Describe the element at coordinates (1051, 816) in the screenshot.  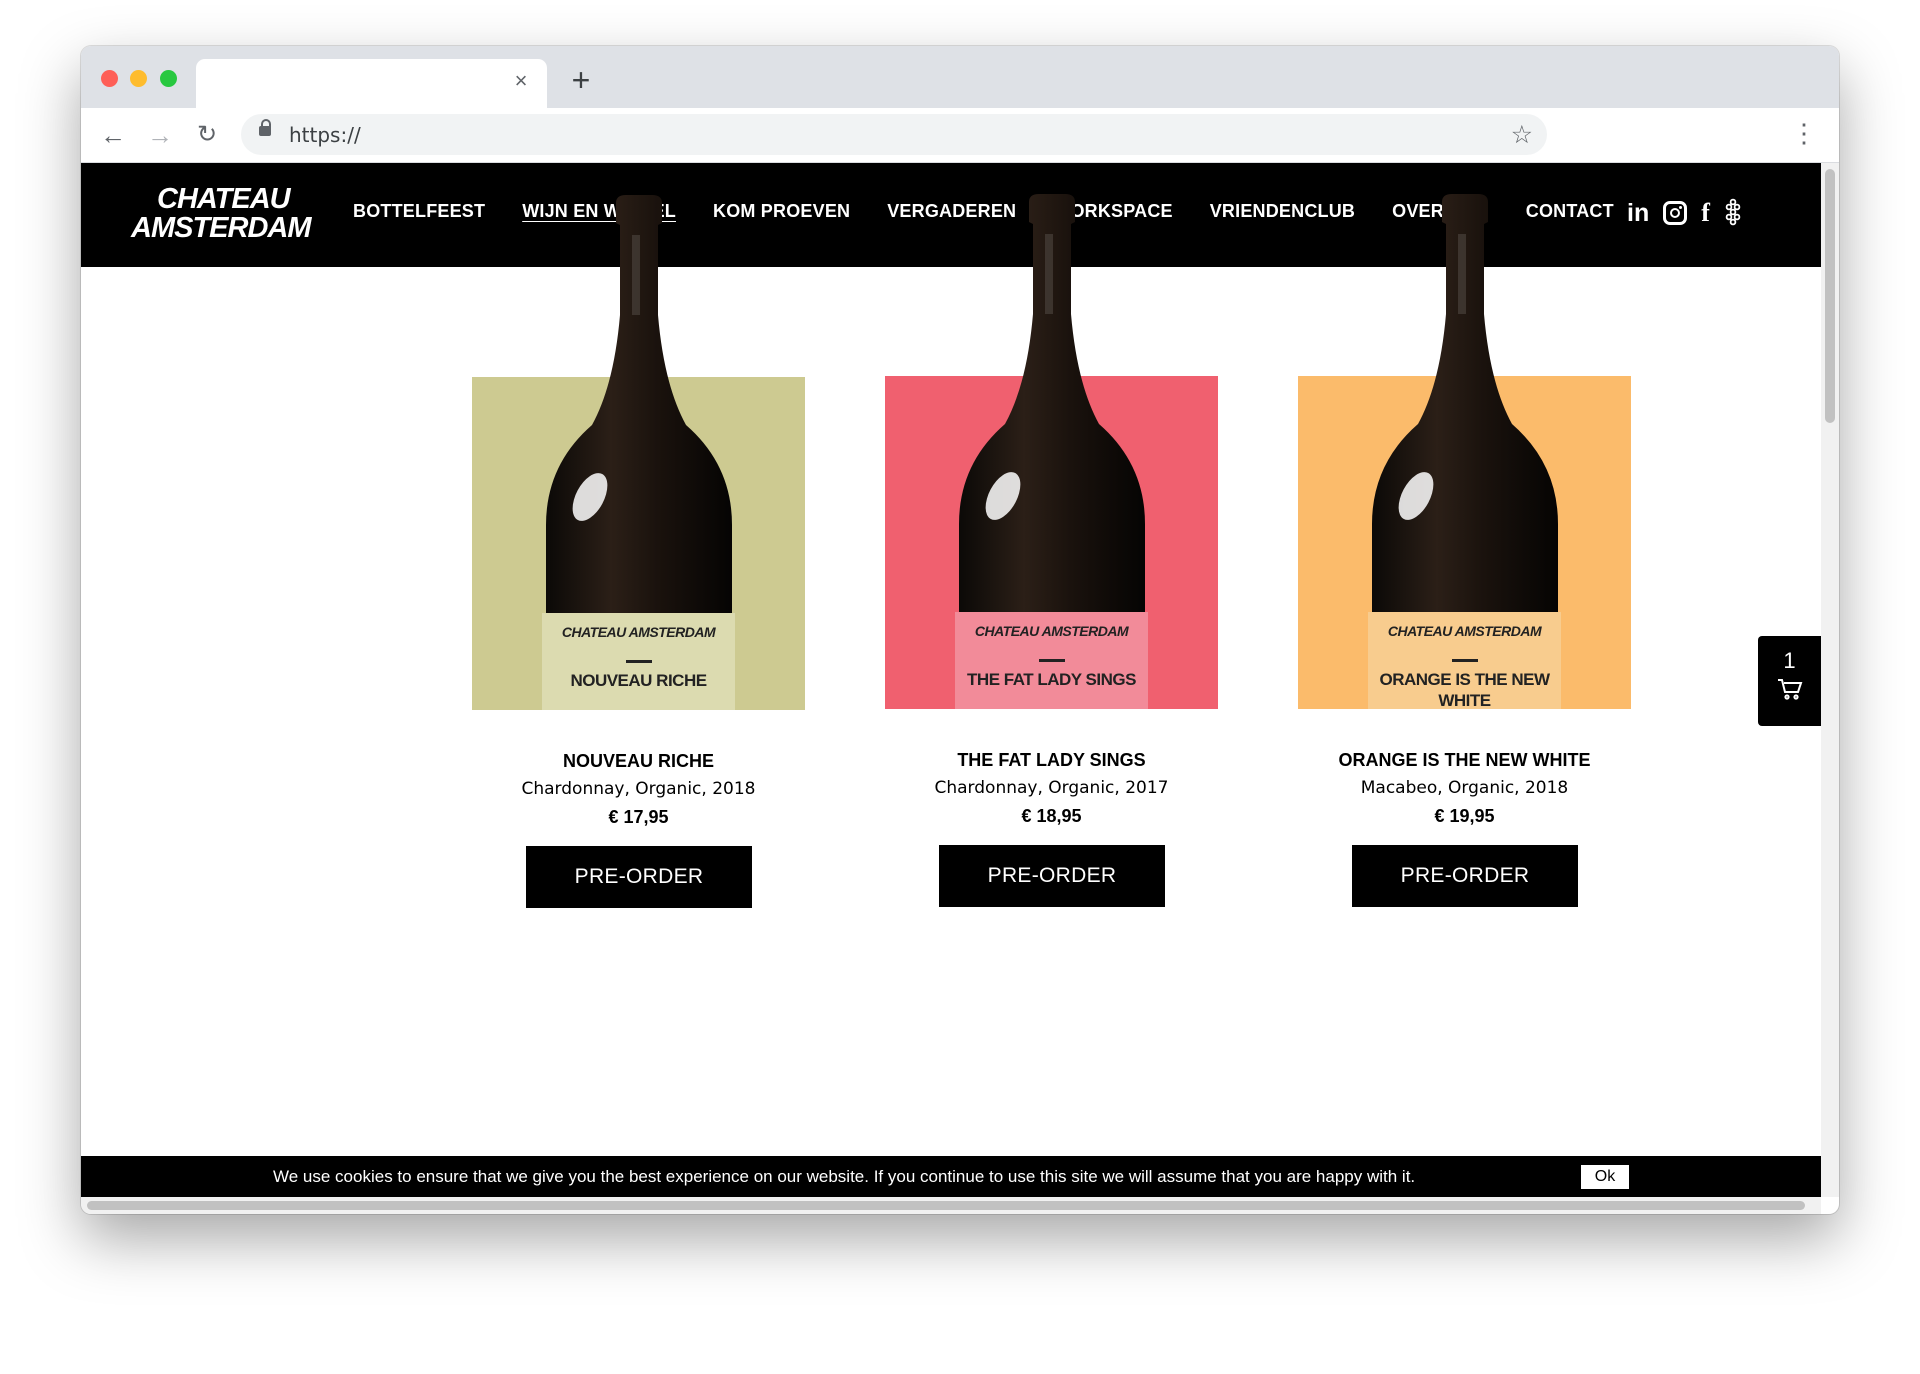
I see `product-price: € 18,95` at that location.